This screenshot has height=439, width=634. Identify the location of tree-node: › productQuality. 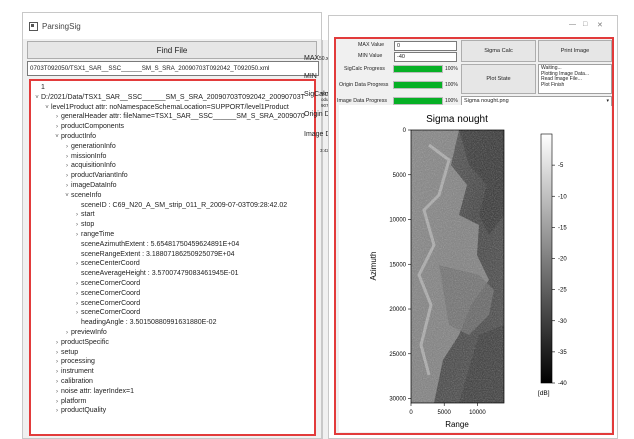
(79, 410).